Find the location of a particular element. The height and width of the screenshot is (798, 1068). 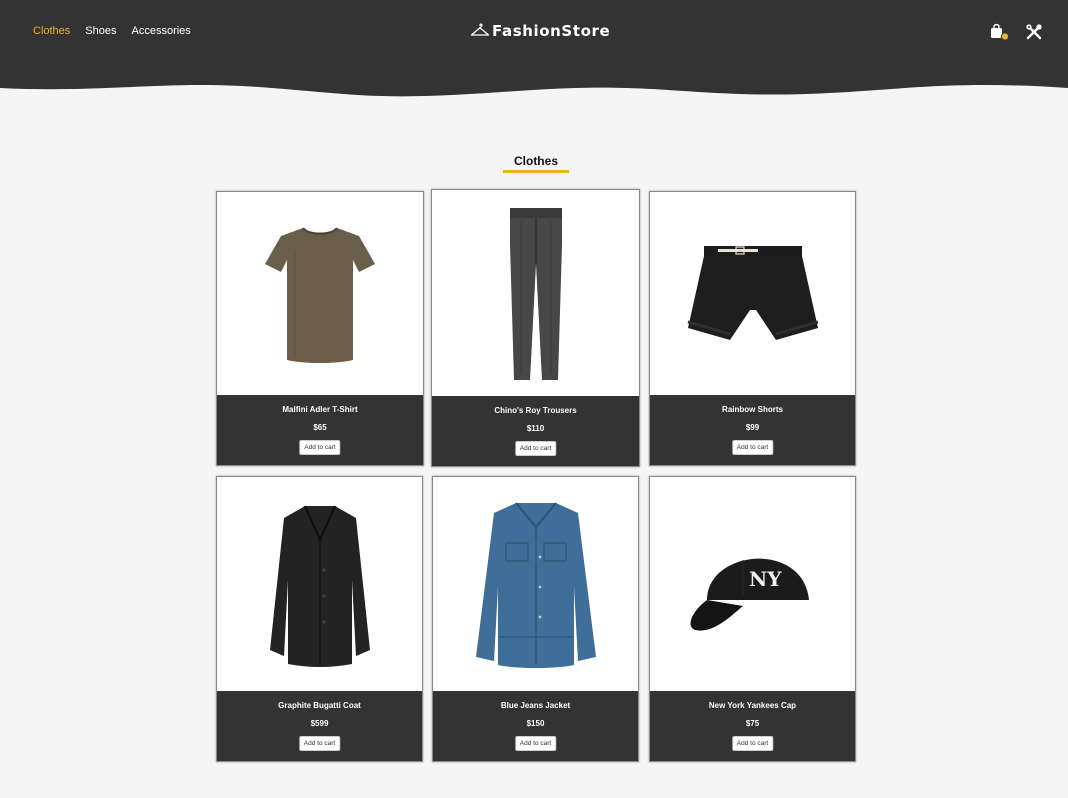

product-price: $150 is located at coordinates (535, 723).